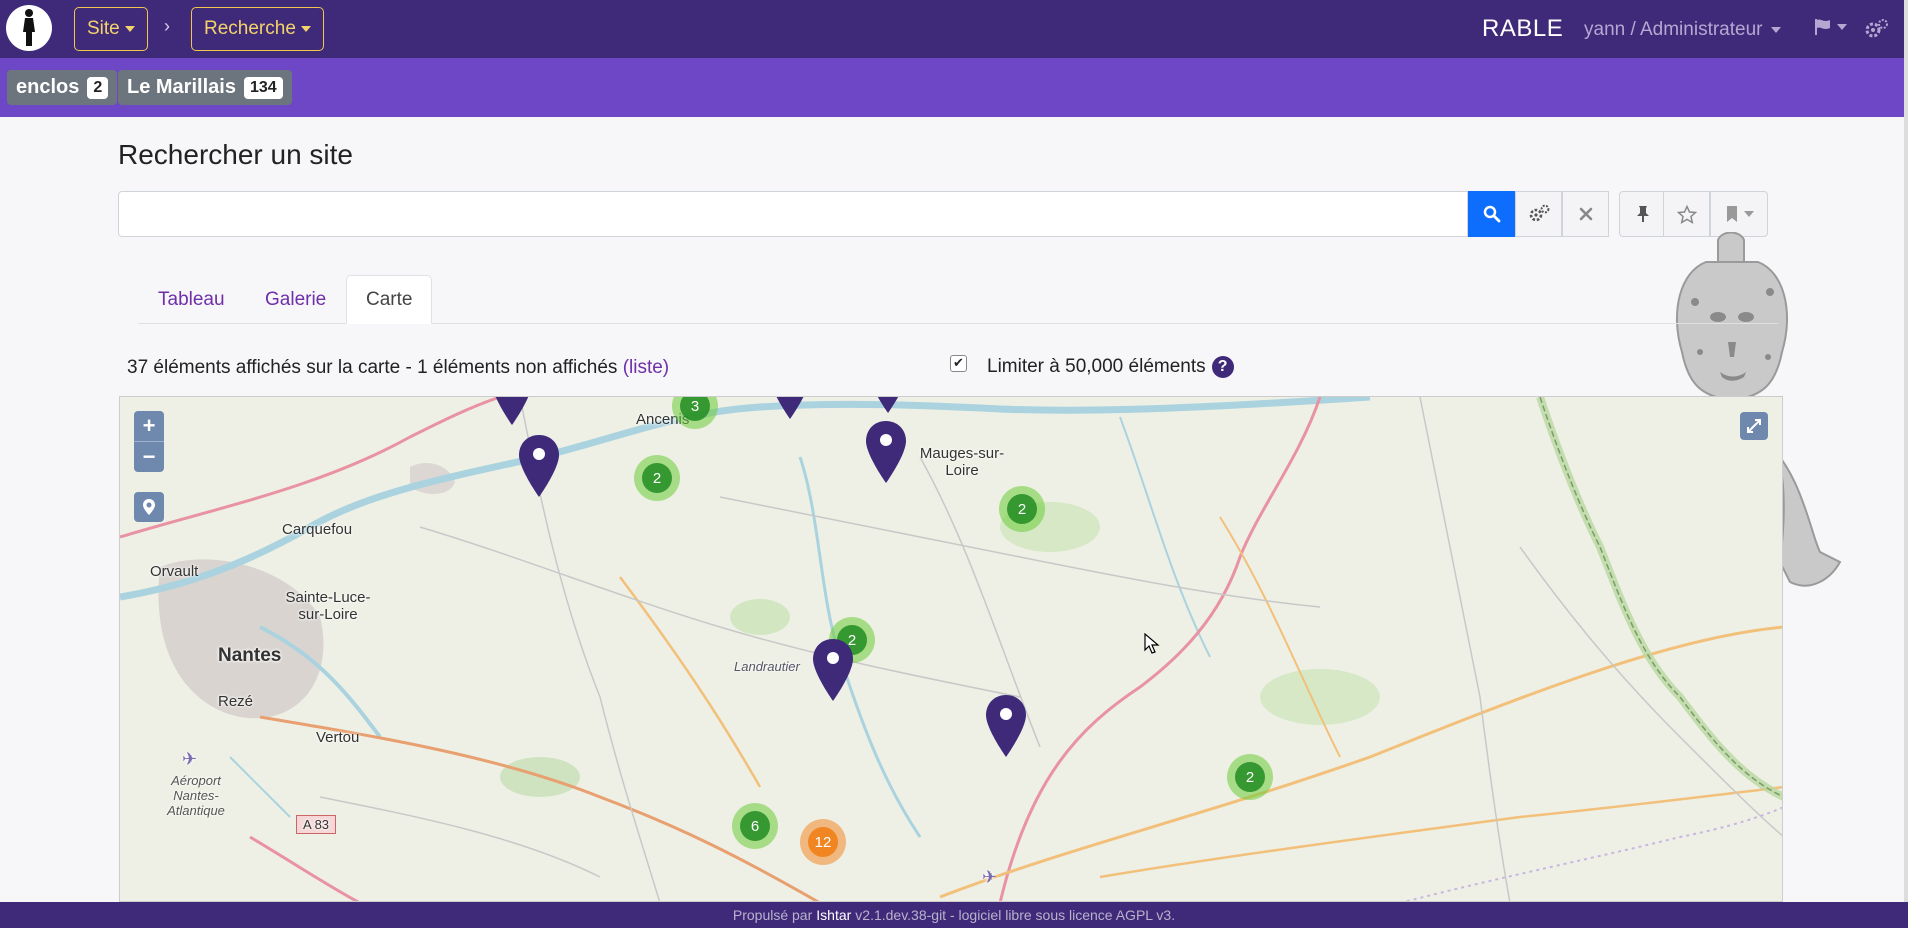 The width and height of the screenshot is (1908, 928). Describe the element at coordinates (1096, 366) in the screenshot. I see `limit-label: Limiter à 50,000 éléments` at that location.